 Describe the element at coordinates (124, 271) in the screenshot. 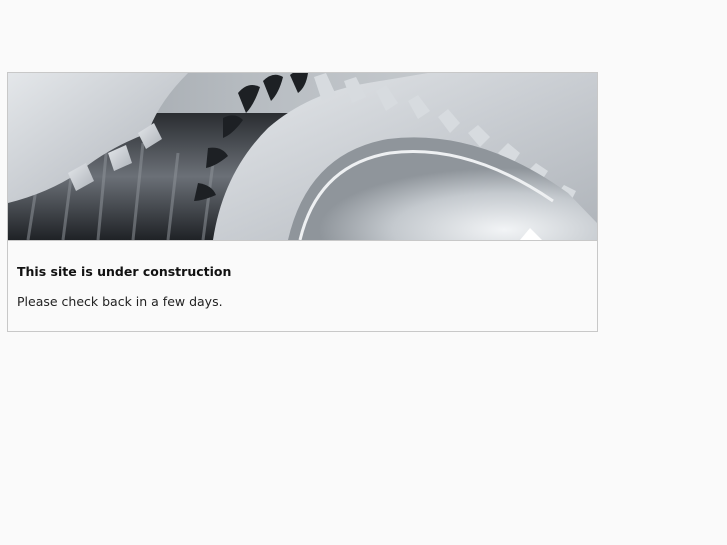

I see `page-title: This site is under construction` at that location.